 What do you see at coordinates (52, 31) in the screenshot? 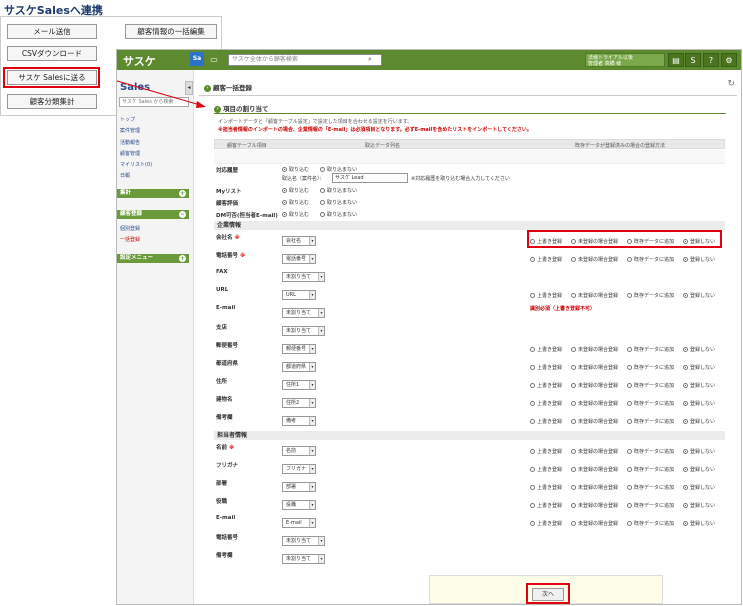
I see `mail-send-button: メール送信` at bounding box center [52, 31].